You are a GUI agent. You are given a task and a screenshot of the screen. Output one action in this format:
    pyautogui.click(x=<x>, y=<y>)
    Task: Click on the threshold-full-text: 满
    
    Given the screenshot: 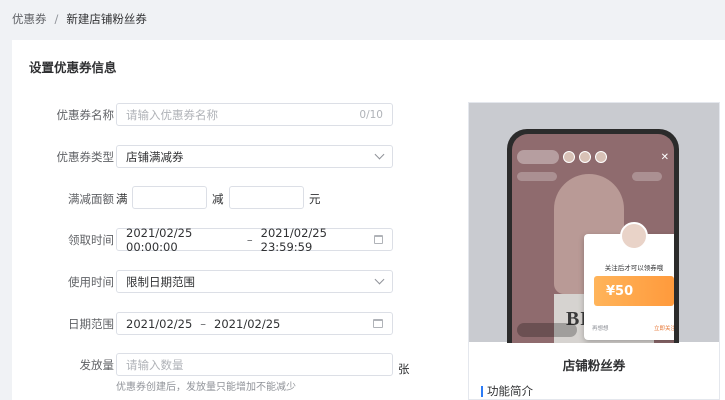 What is the action you would take?
    pyautogui.click(x=122, y=199)
    